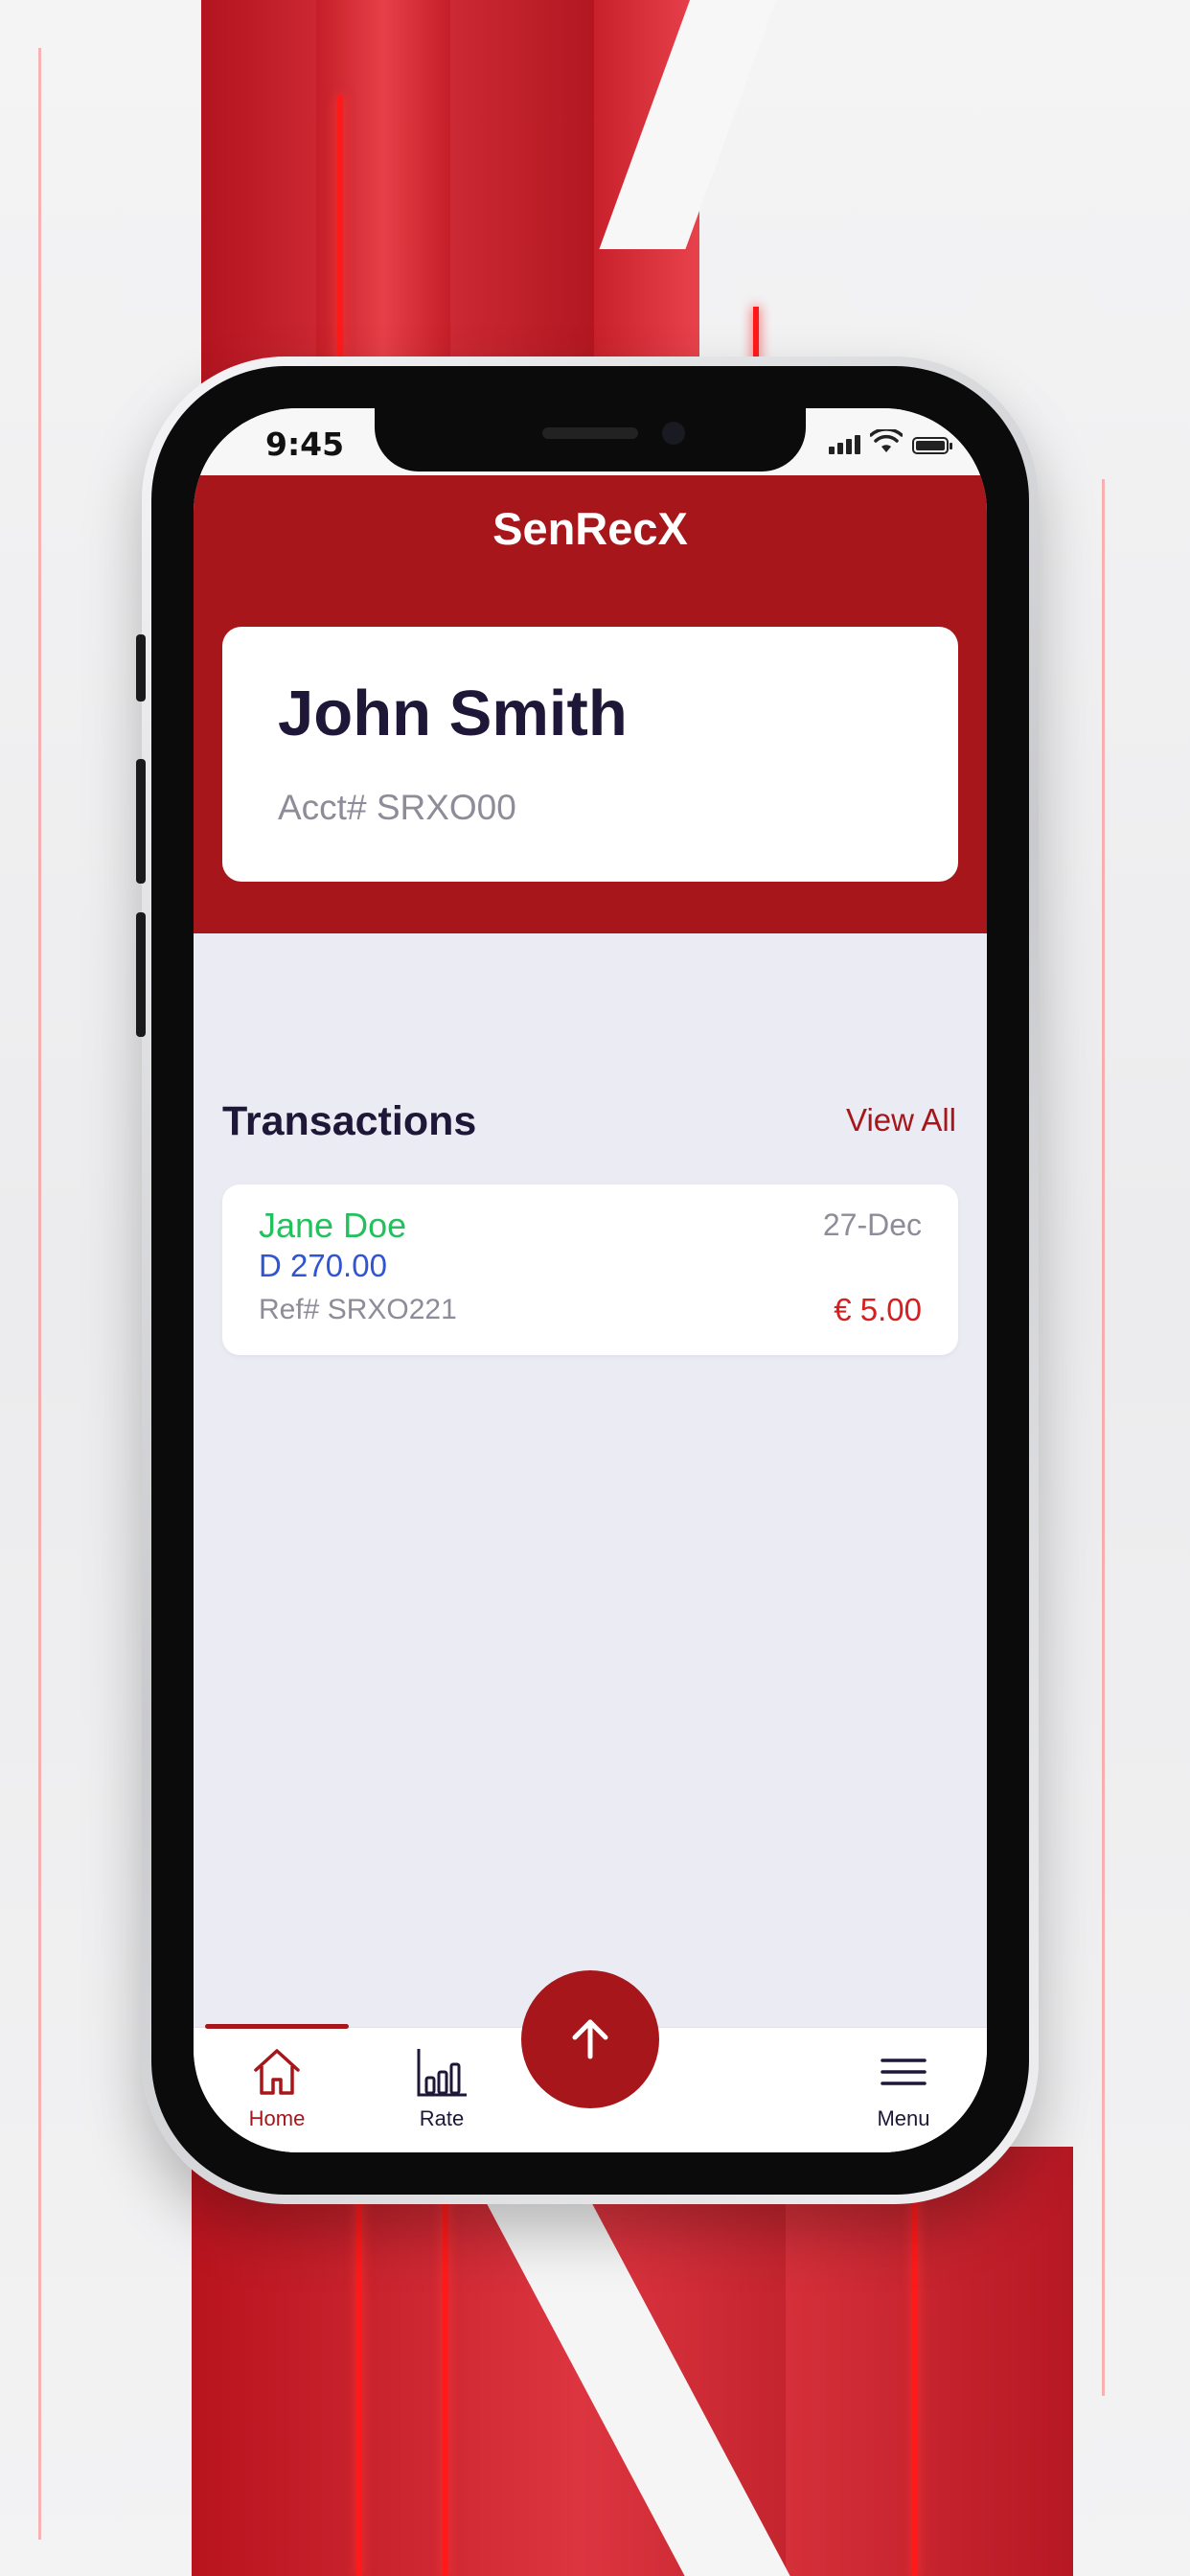 This screenshot has height=2576, width=1190. What do you see at coordinates (453, 713) in the screenshot?
I see `account-holder-name: John Smith` at bounding box center [453, 713].